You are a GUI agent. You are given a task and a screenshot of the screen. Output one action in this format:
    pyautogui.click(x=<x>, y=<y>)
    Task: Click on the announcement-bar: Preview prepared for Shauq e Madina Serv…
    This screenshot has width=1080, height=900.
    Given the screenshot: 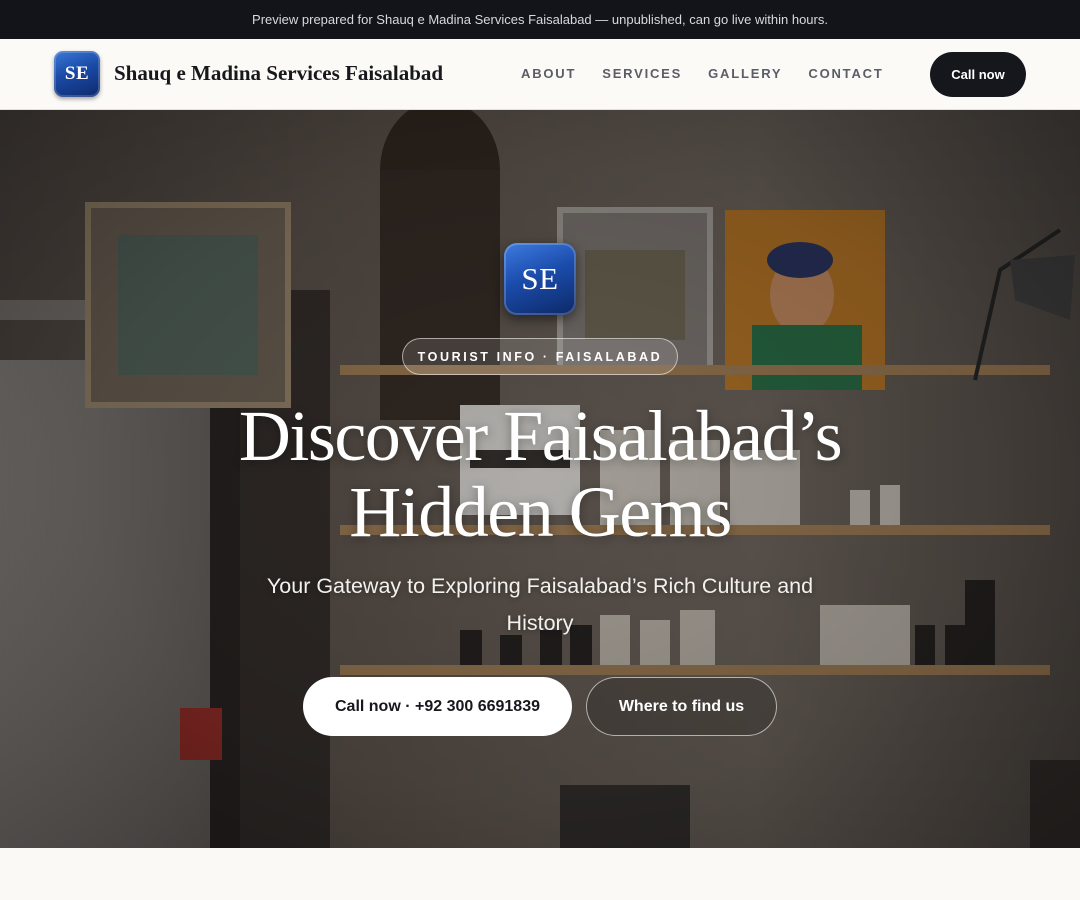 What is the action you would take?
    pyautogui.click(x=540, y=19)
    